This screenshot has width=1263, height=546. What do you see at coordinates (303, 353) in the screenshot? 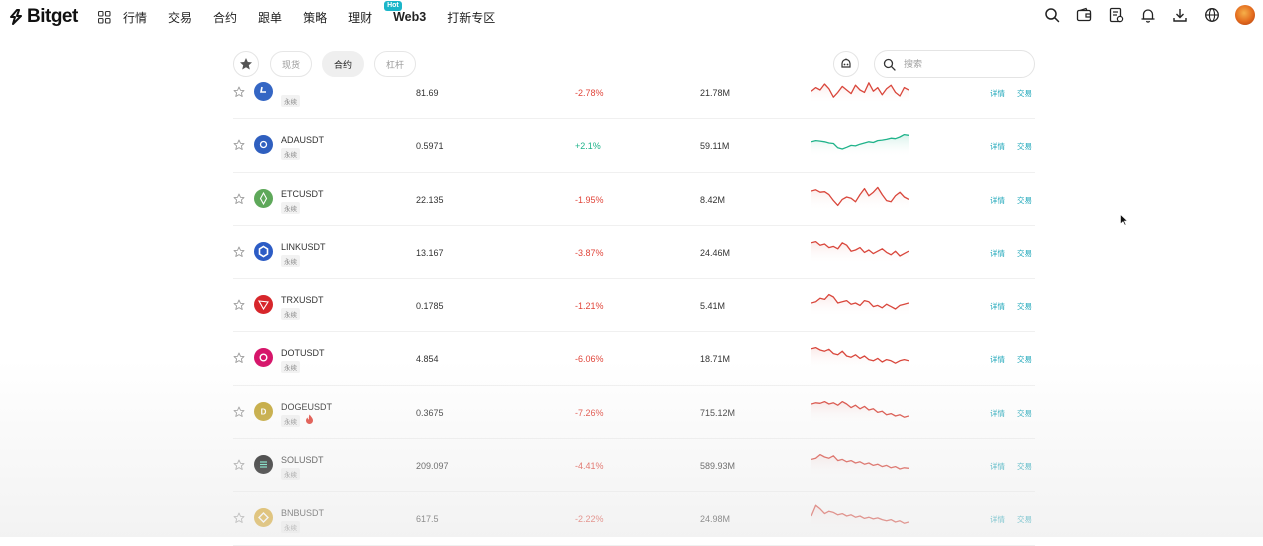
I see `pair-symbol: DOTUSDT` at bounding box center [303, 353].